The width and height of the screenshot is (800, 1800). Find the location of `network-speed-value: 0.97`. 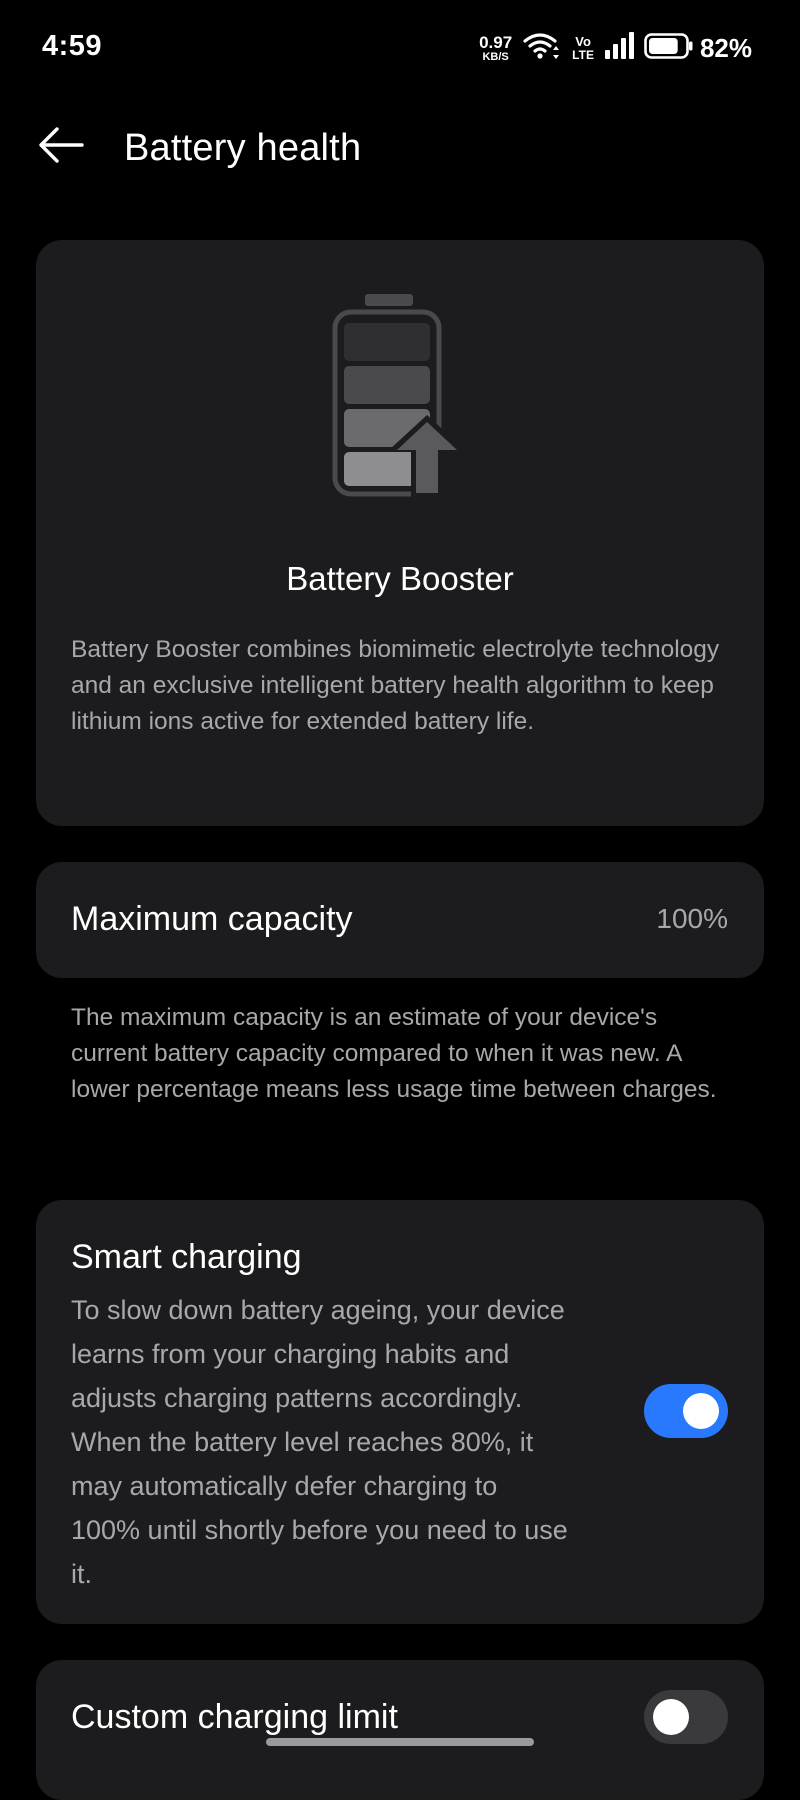

network-speed-value: 0.97 is located at coordinates (496, 42).